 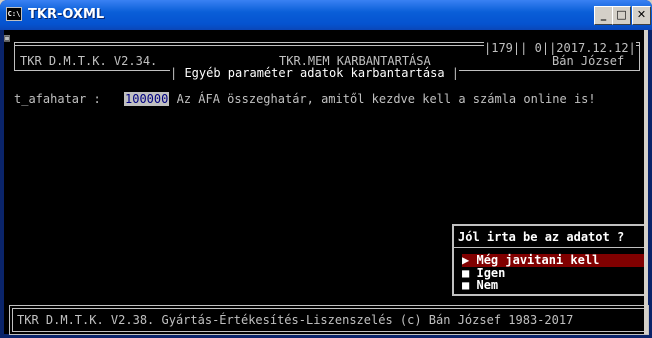 I want to click on header-subtitle-frame: | Egyéb paraméter adatok karbantartása |, so click(x=314, y=73).